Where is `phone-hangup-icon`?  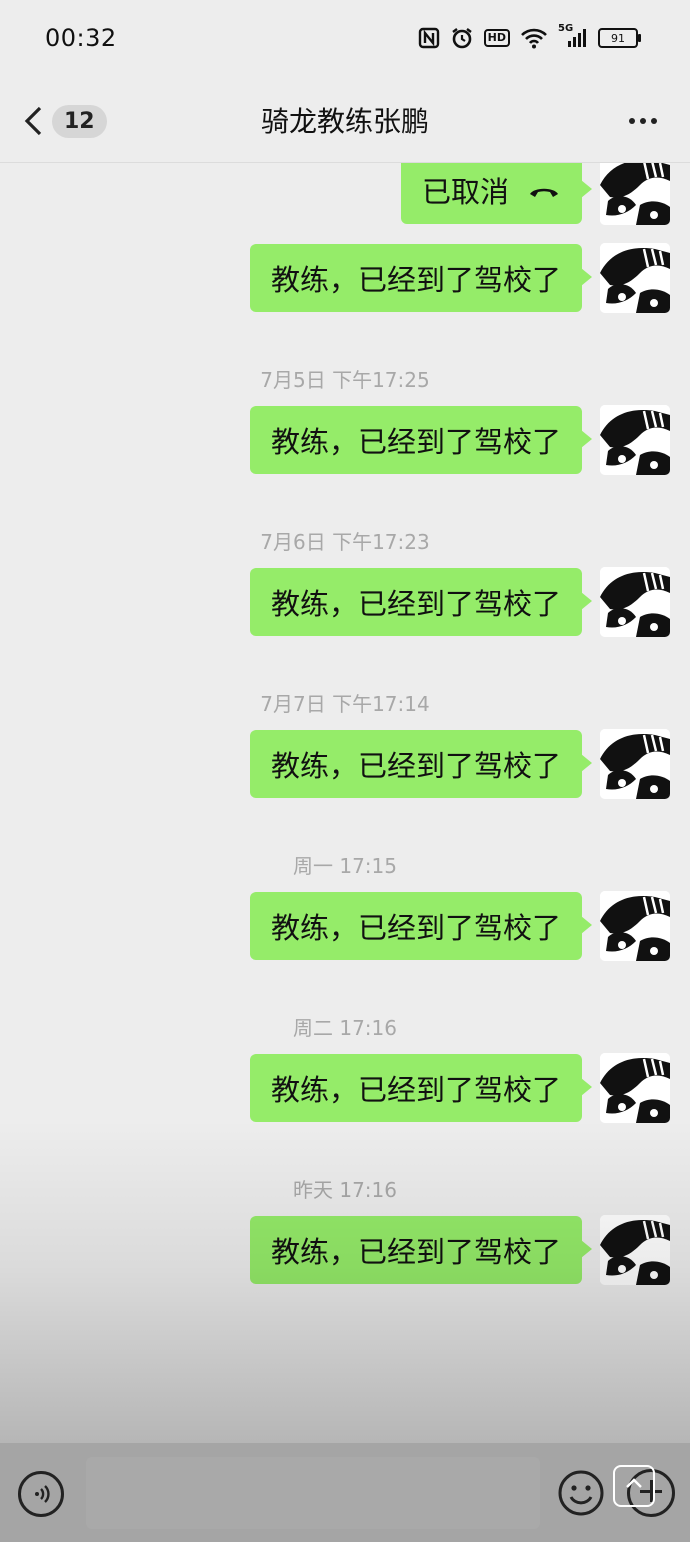 phone-hangup-icon is located at coordinates (544, 190).